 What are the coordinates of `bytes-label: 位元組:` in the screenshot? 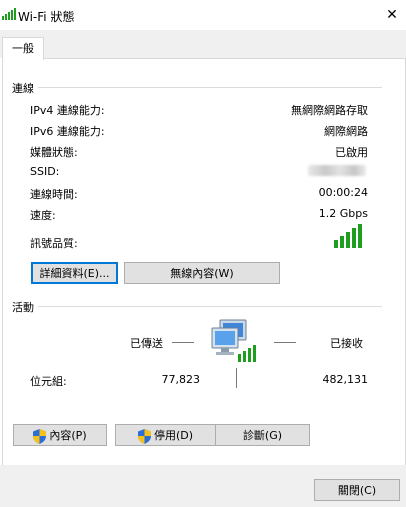 It's located at (48, 381).